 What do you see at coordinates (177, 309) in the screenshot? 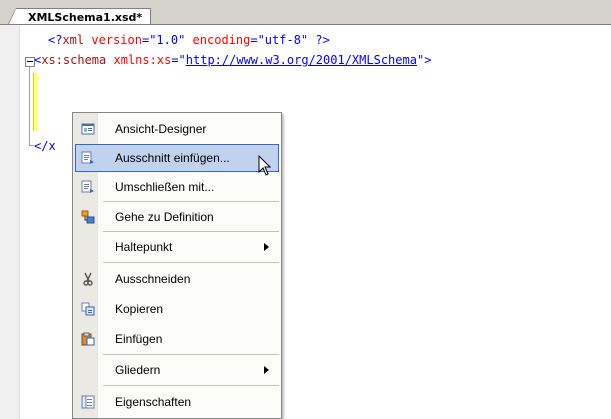
I see `menu-item-copy: Kopieren` at bounding box center [177, 309].